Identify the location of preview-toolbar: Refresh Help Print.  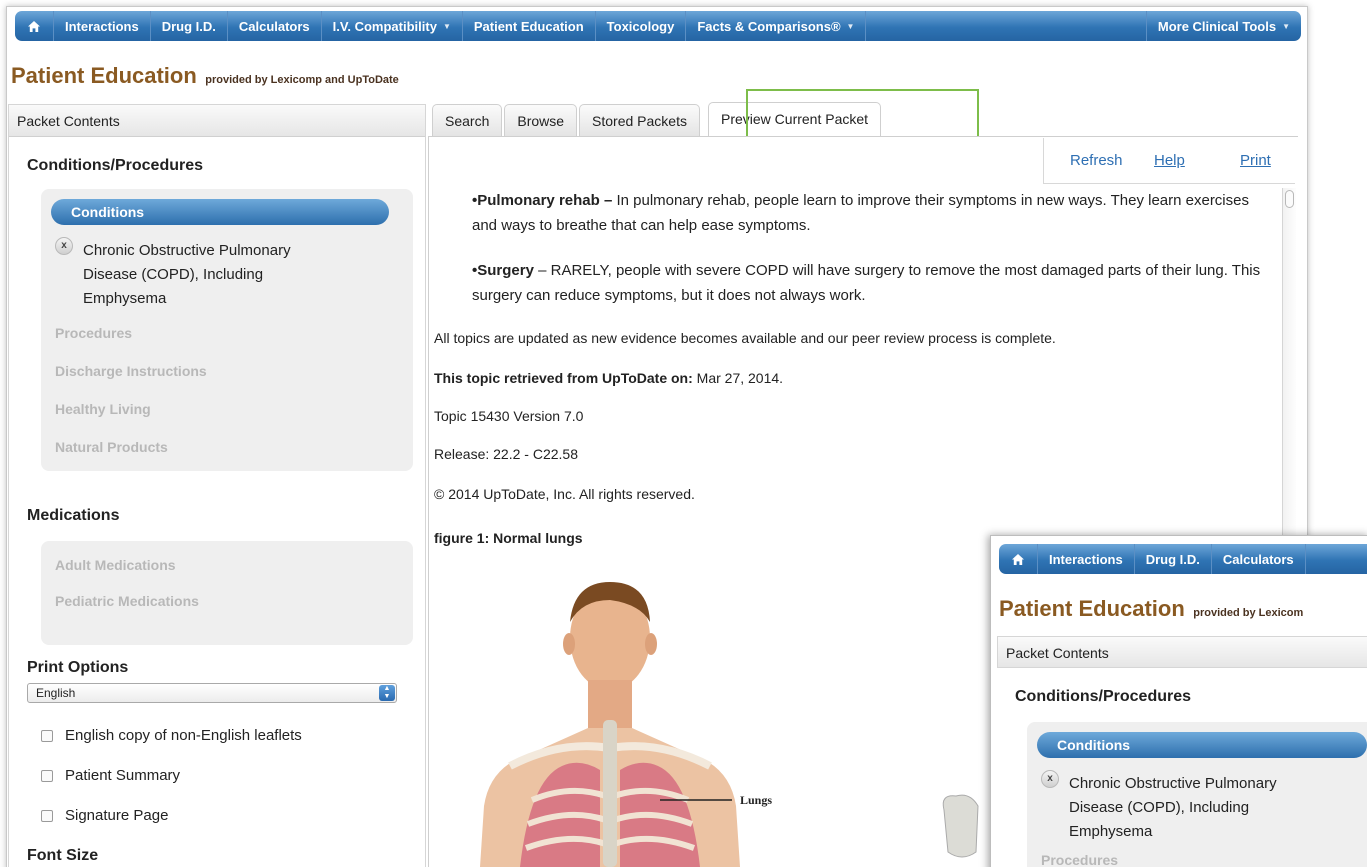
(1169, 161).